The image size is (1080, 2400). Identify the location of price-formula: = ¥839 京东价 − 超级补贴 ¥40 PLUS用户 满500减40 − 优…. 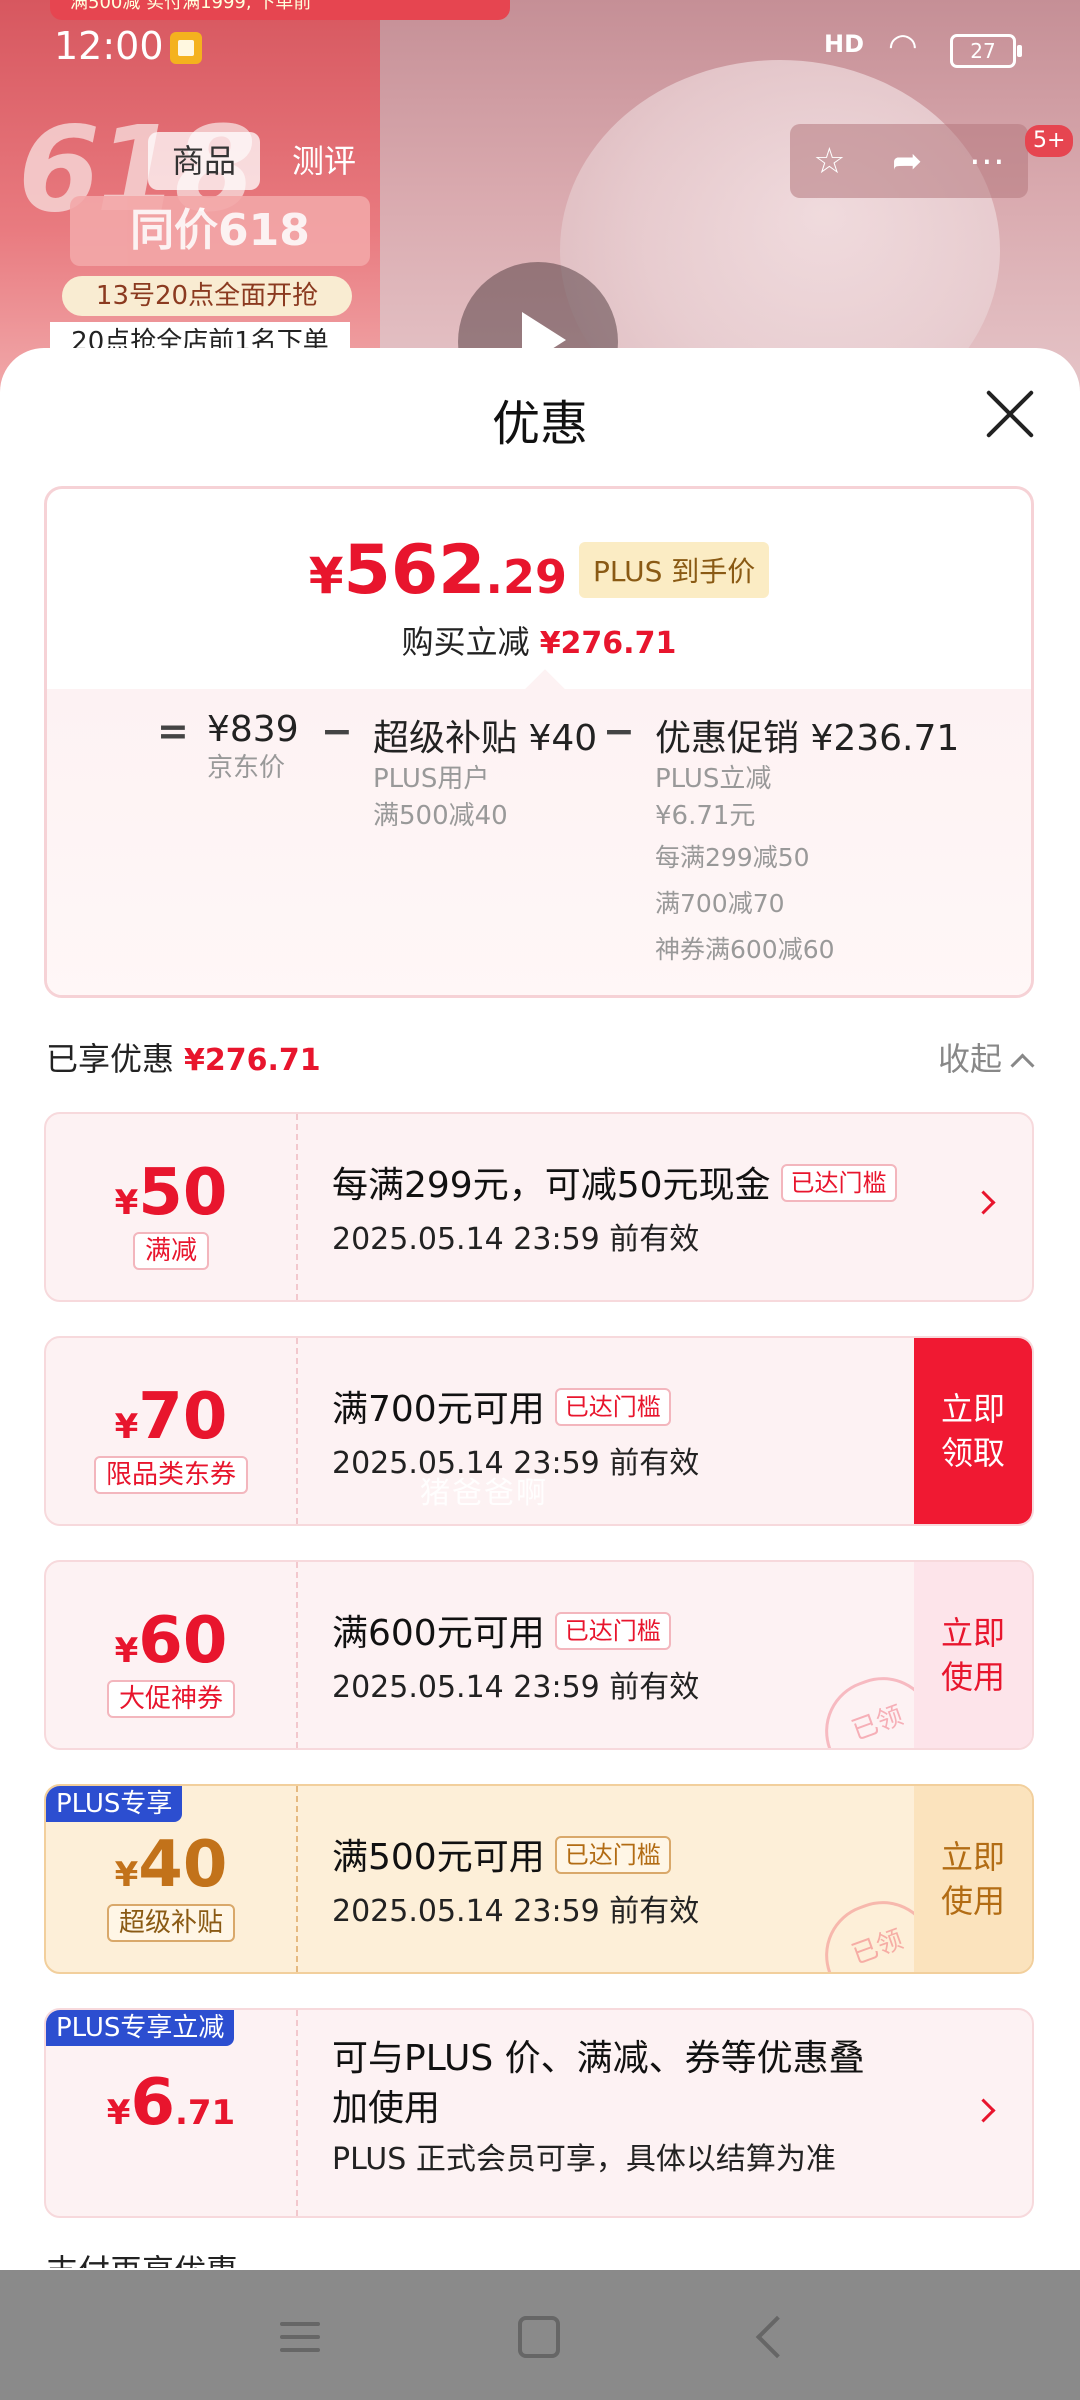
(539, 842).